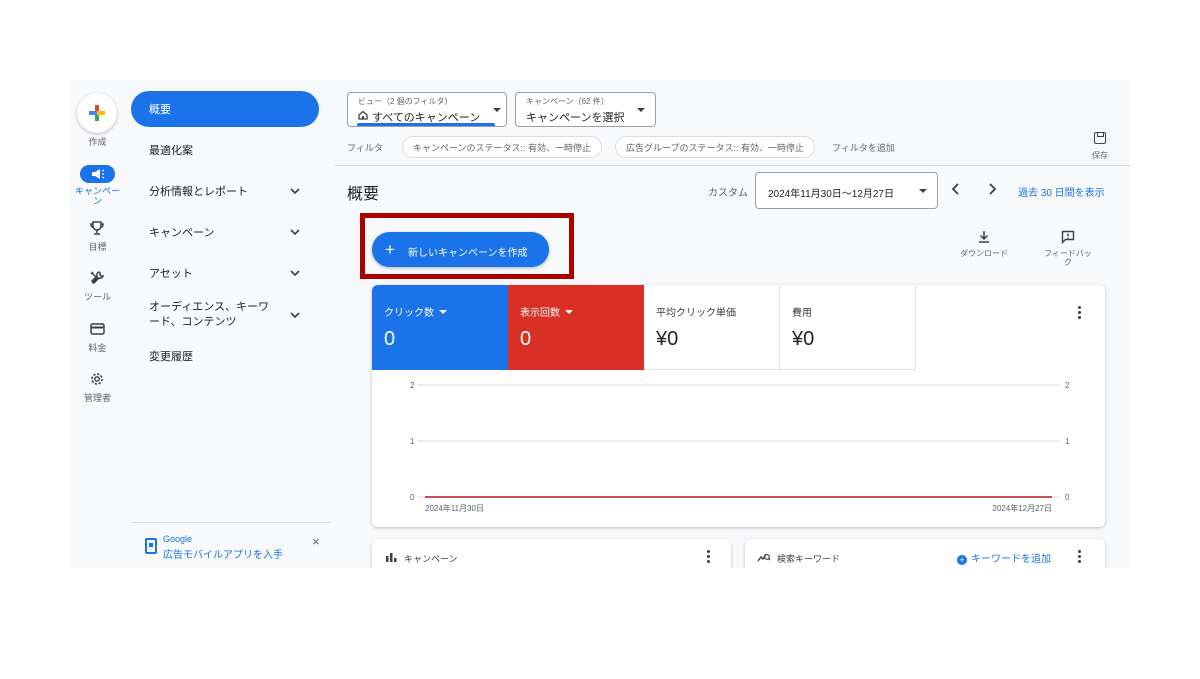  What do you see at coordinates (956, 189) in the screenshot?
I see `chevron-left-icon` at bounding box center [956, 189].